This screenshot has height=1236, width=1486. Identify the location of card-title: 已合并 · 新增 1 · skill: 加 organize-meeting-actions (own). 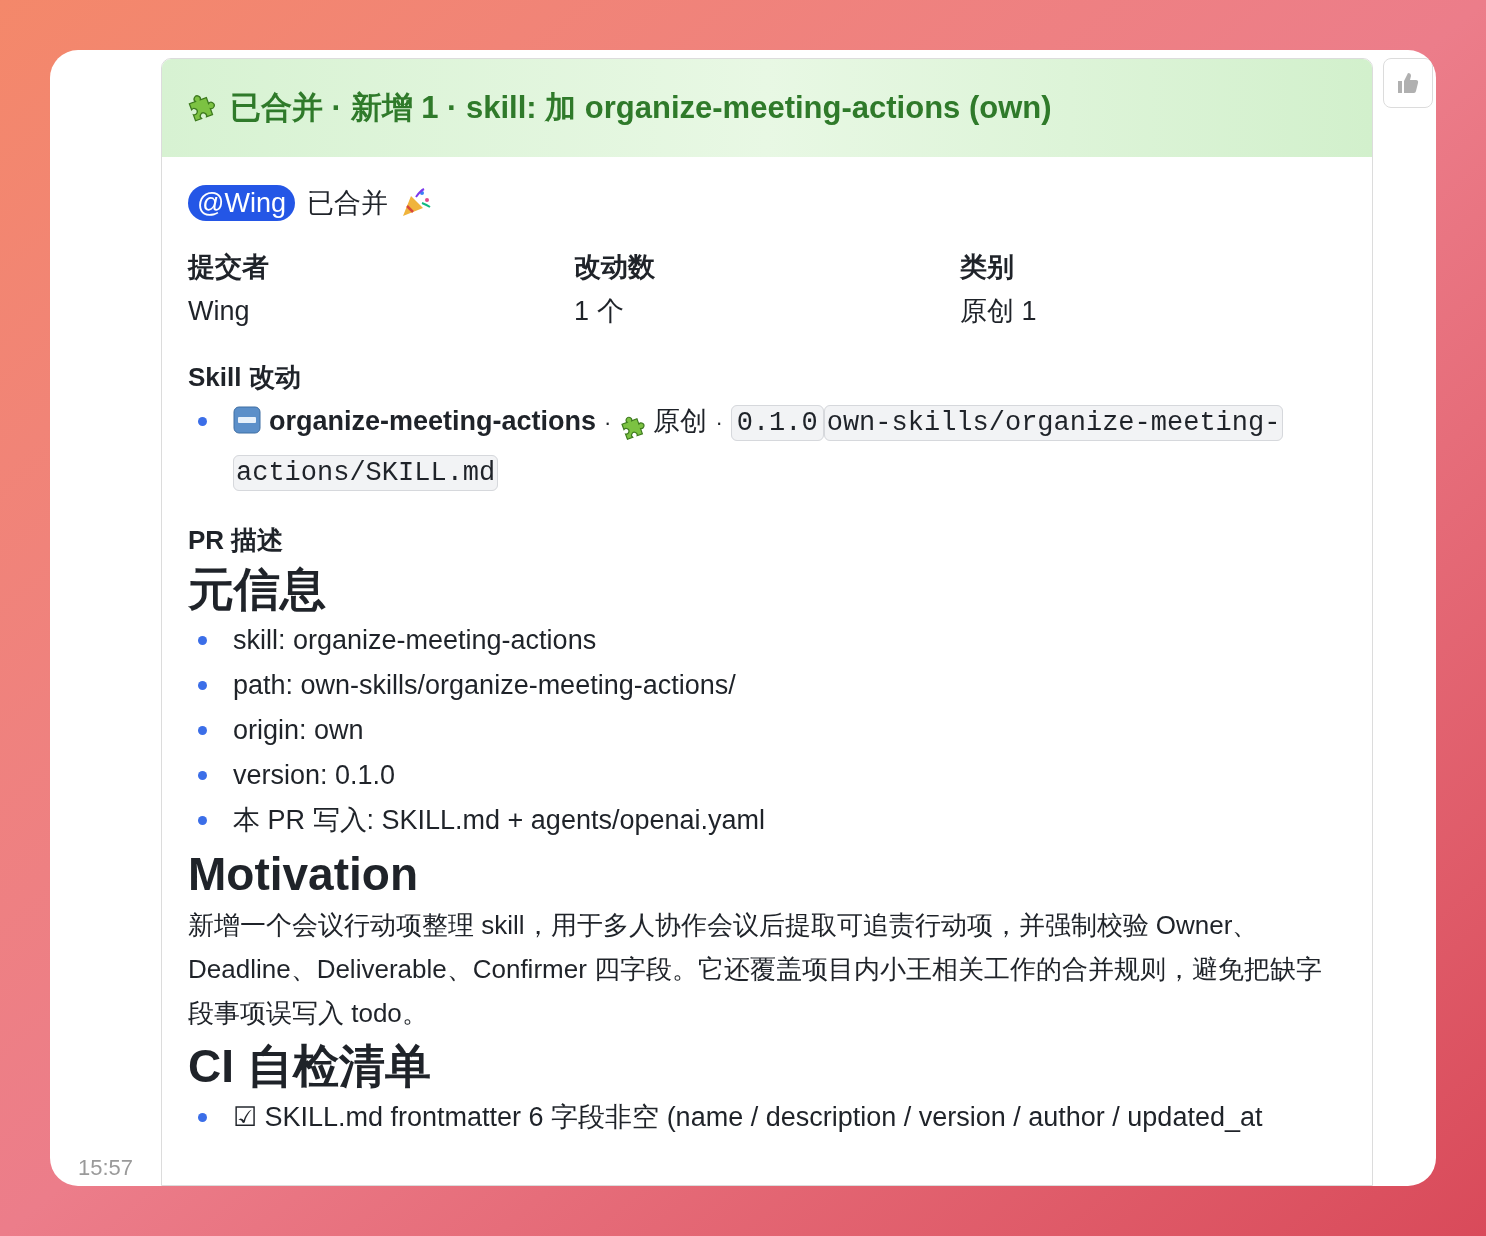
(641, 107).